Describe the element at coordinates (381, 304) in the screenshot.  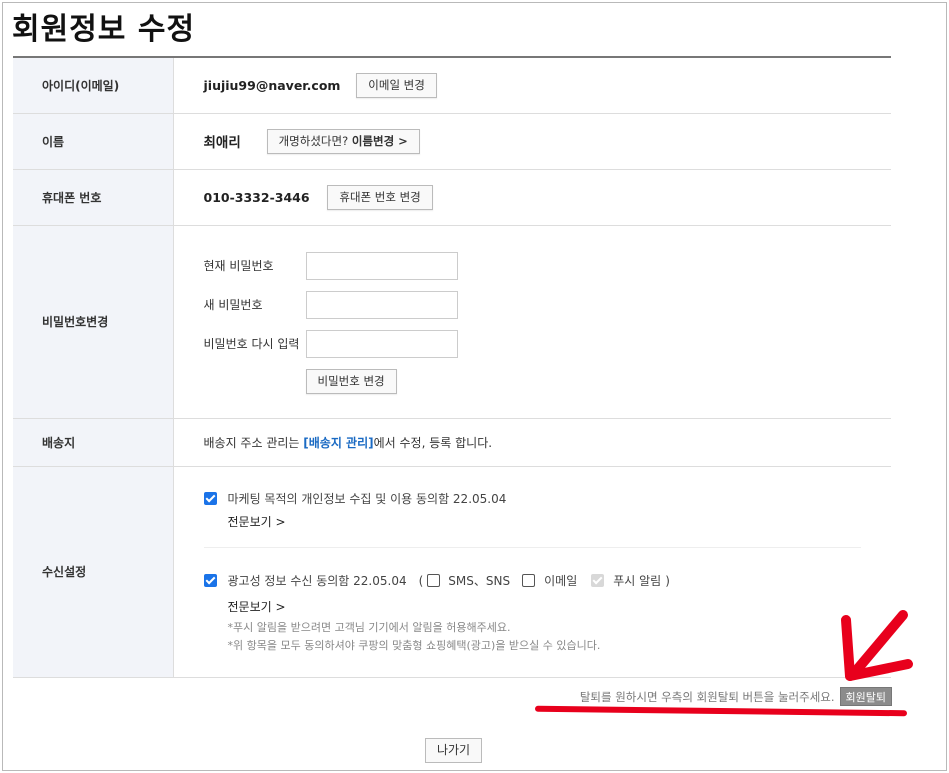
I see `new-password-input` at that location.